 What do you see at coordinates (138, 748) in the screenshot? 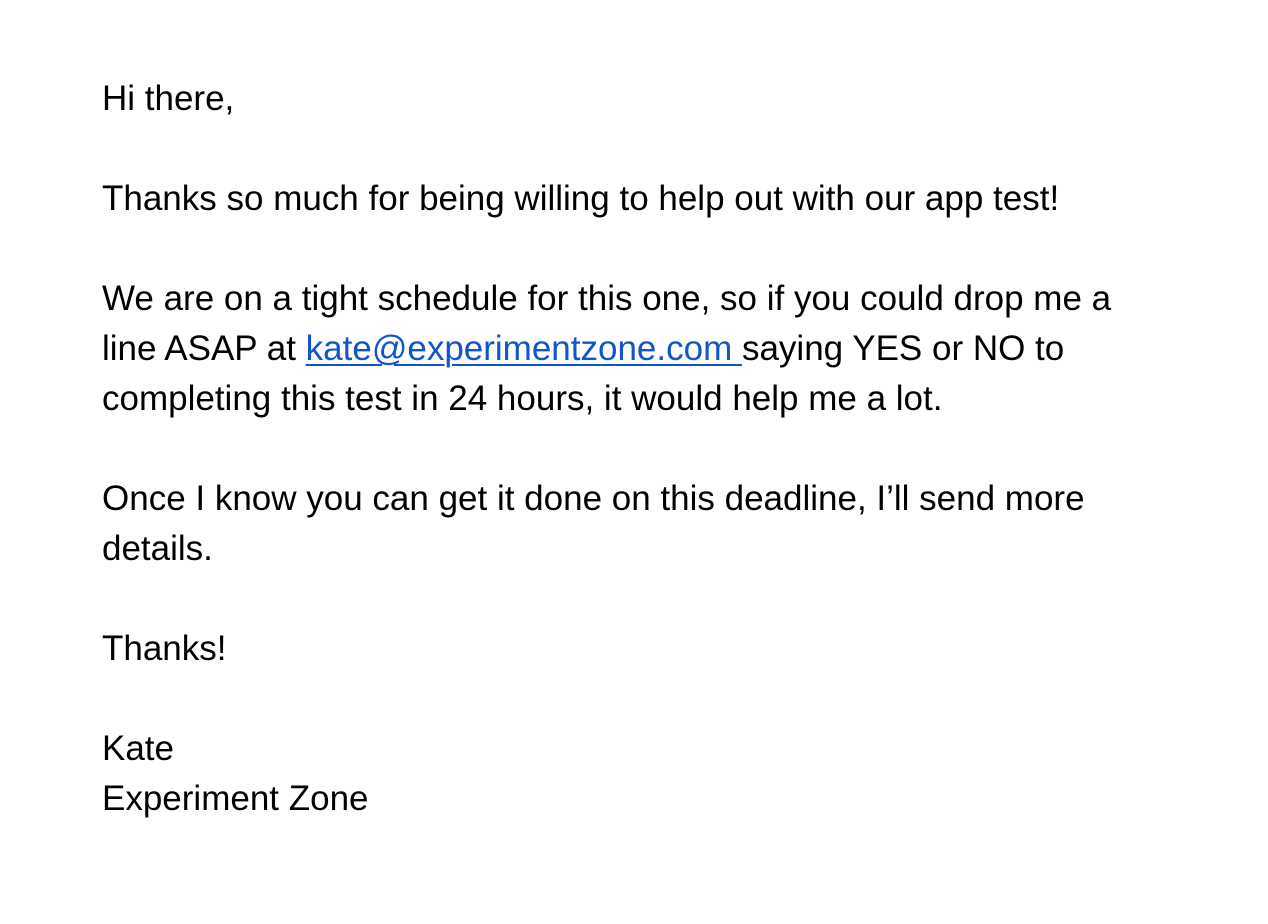
I see `signature-name: Kate` at bounding box center [138, 748].